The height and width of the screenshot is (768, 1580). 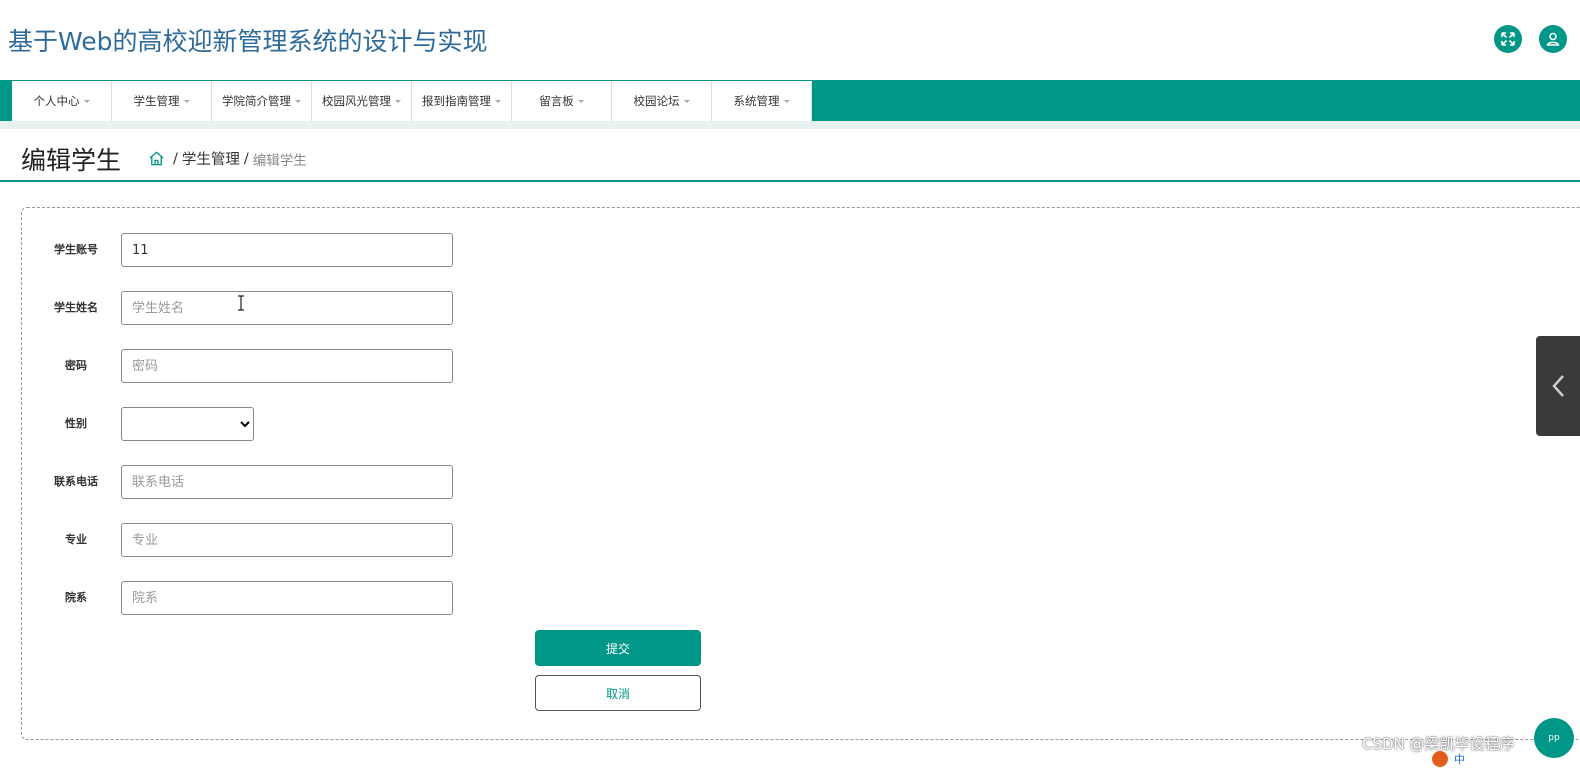 I want to click on phone-label: 联系电话, so click(x=76, y=481).